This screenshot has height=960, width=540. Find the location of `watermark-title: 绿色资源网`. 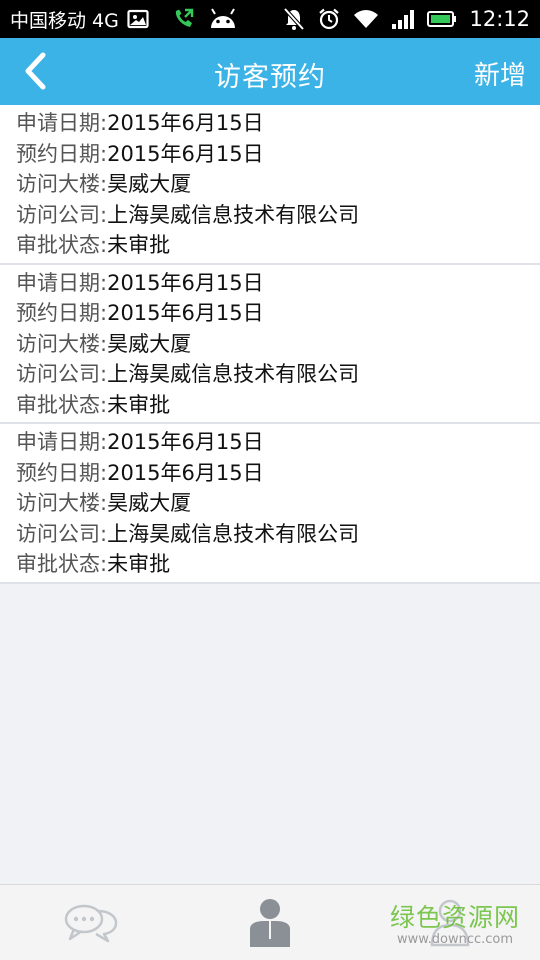

watermark-title: 绿色资源网 is located at coordinates (454, 917).